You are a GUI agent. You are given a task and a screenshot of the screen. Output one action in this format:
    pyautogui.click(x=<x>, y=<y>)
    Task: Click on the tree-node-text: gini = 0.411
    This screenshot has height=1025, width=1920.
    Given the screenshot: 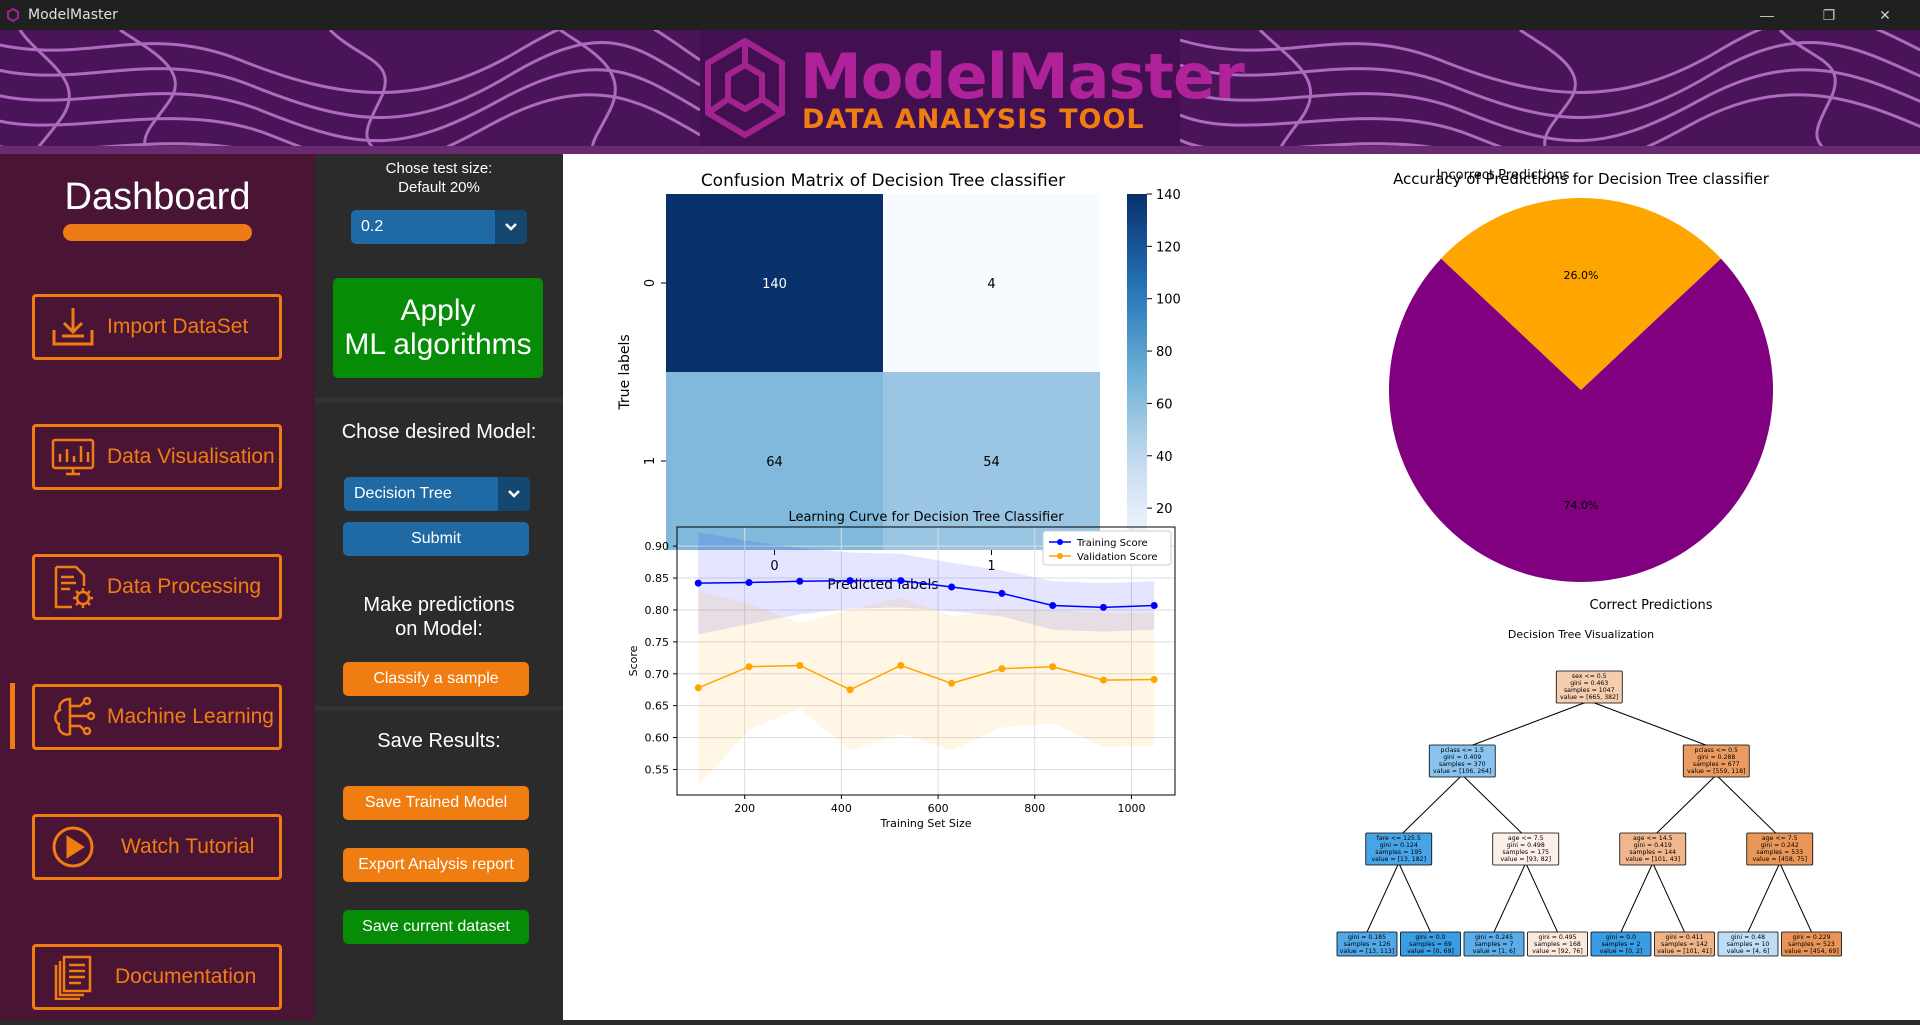 What is the action you would take?
    pyautogui.click(x=1684, y=937)
    